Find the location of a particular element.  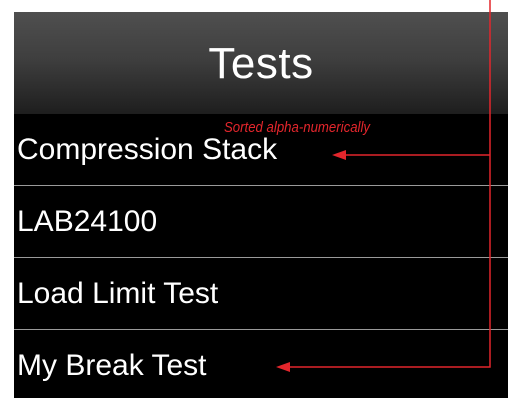

test-item-label: Load Limit Test is located at coordinates (118, 293).